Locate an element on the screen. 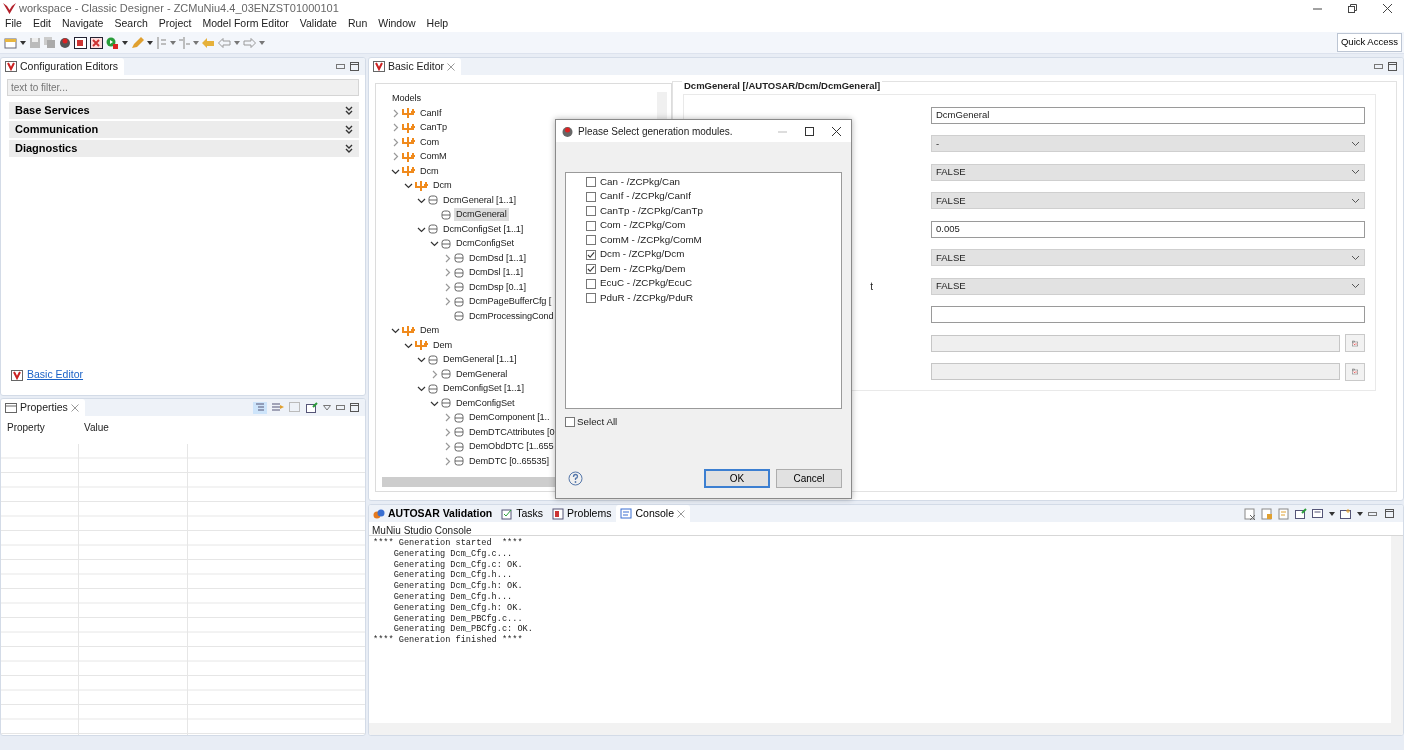 This screenshot has width=1404, height=750. ok-button: OK is located at coordinates (737, 478).